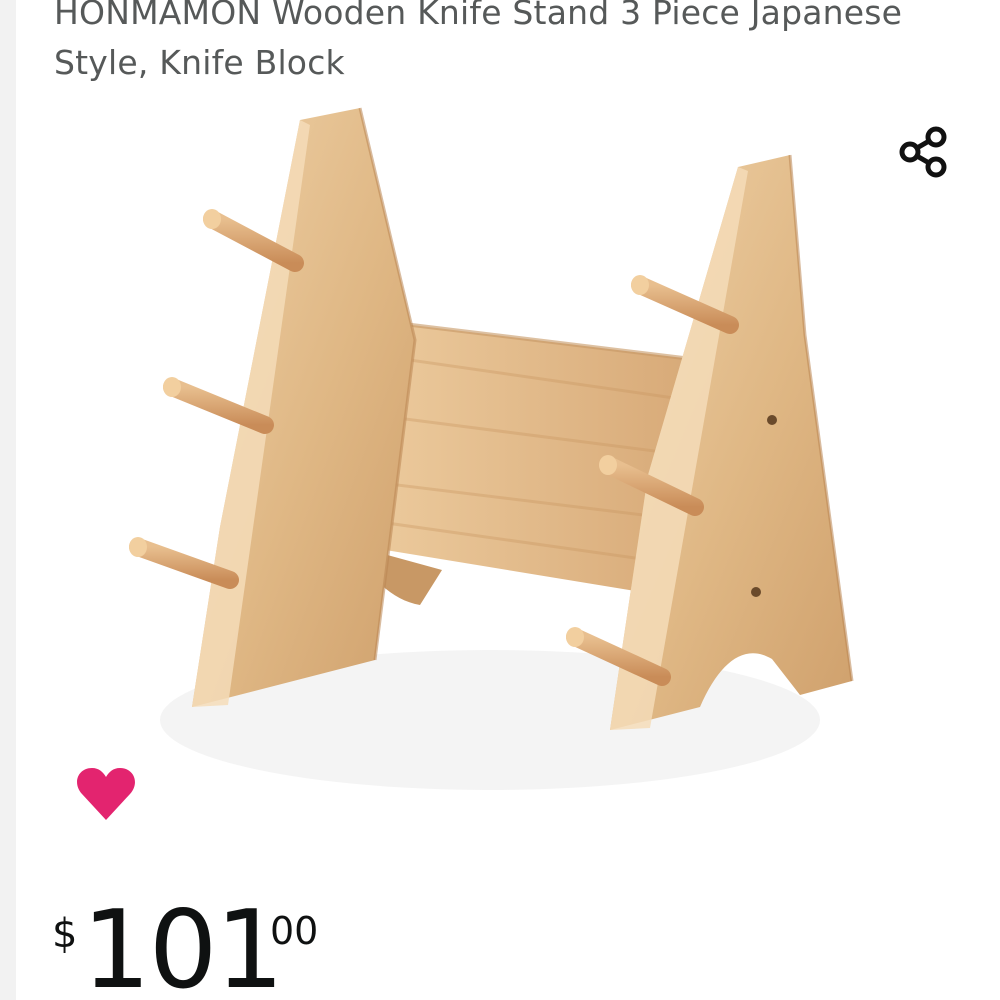  Describe the element at coordinates (65, 934) in the screenshot. I see `price-currency-symbol: $` at that location.